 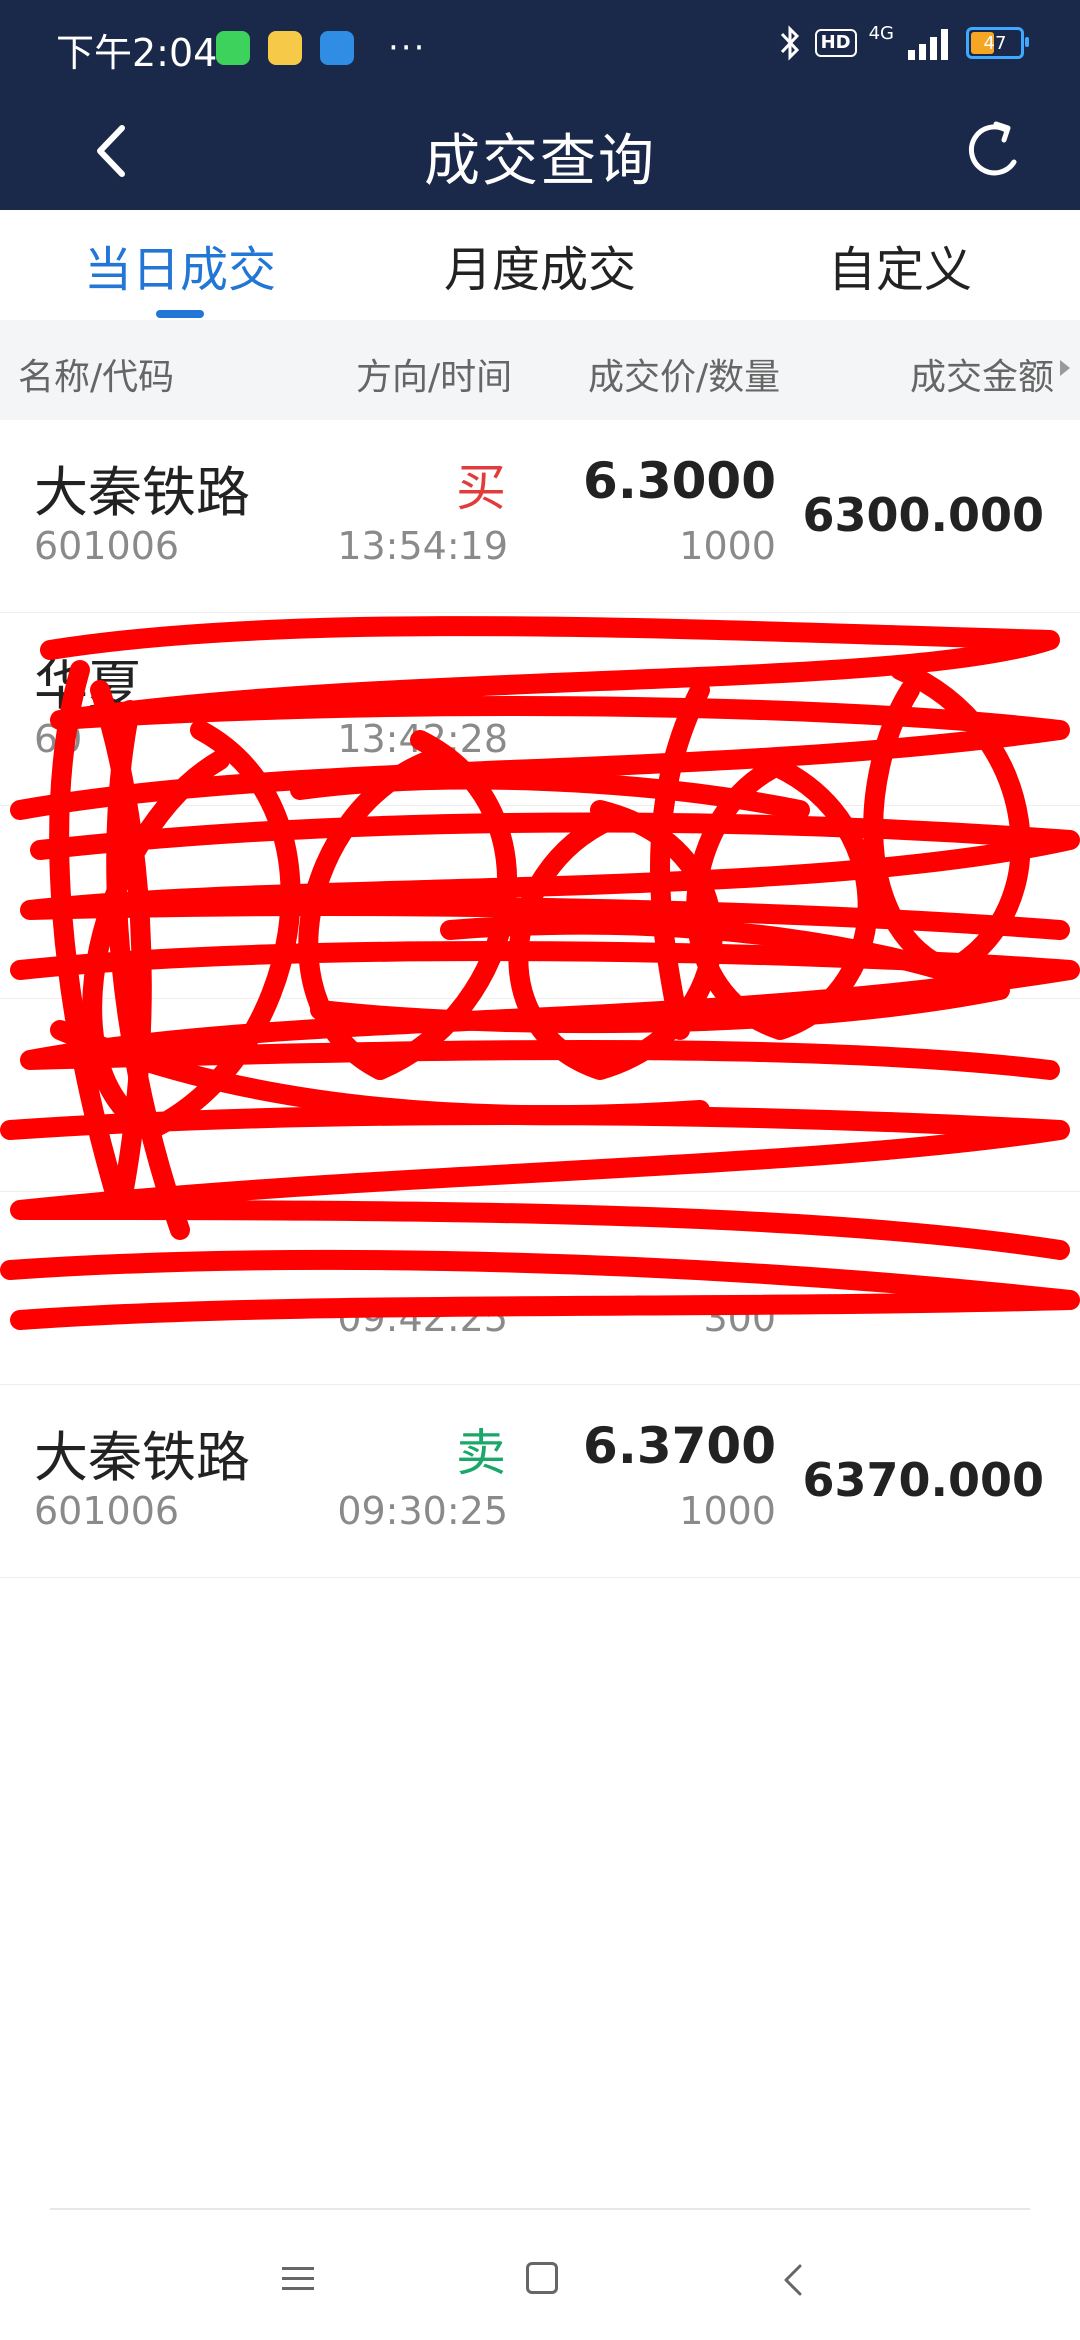 I want to click on browser-icon, so click(x=337, y=48).